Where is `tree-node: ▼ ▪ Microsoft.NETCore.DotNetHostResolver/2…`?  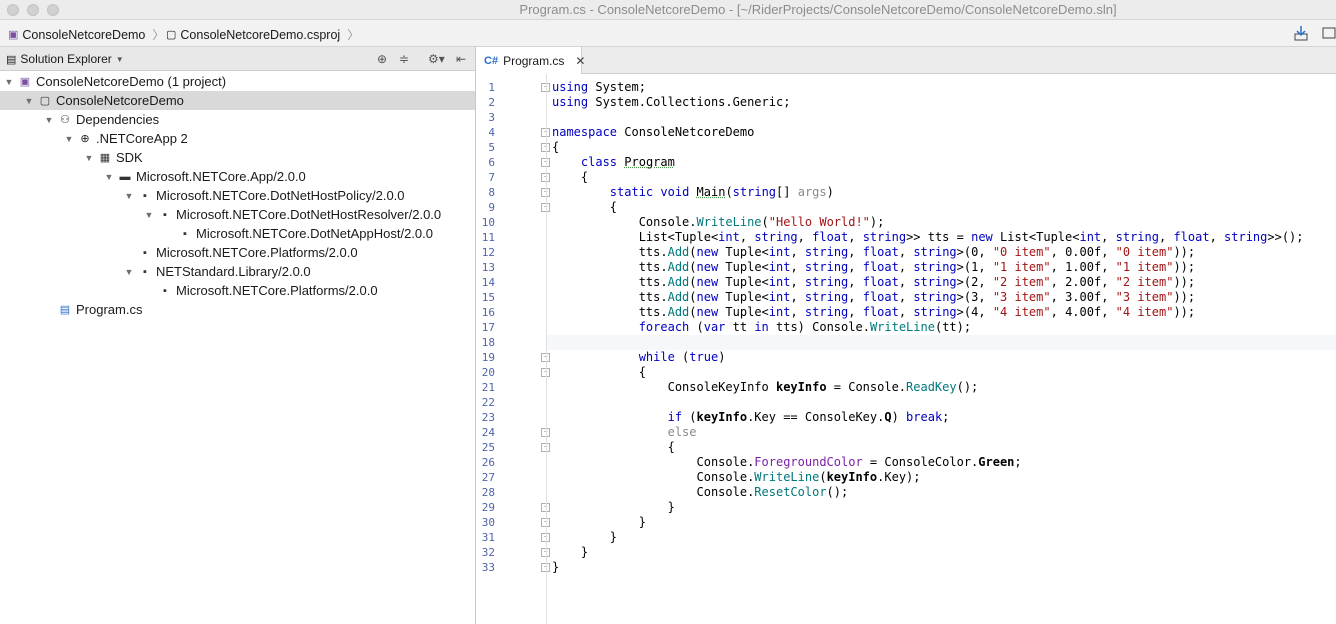
tree-node: ▼ ▪ Microsoft.NETCore.DotNetHostResolver/2… is located at coordinates (237, 214).